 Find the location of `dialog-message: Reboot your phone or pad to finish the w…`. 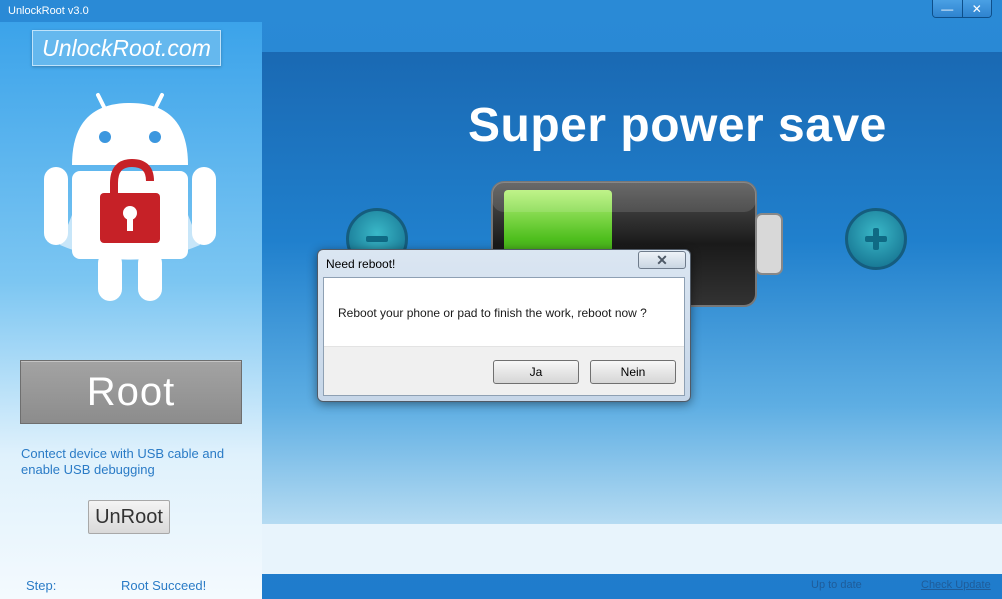

dialog-message: Reboot your phone or pad to finish the w… is located at coordinates (492, 313).